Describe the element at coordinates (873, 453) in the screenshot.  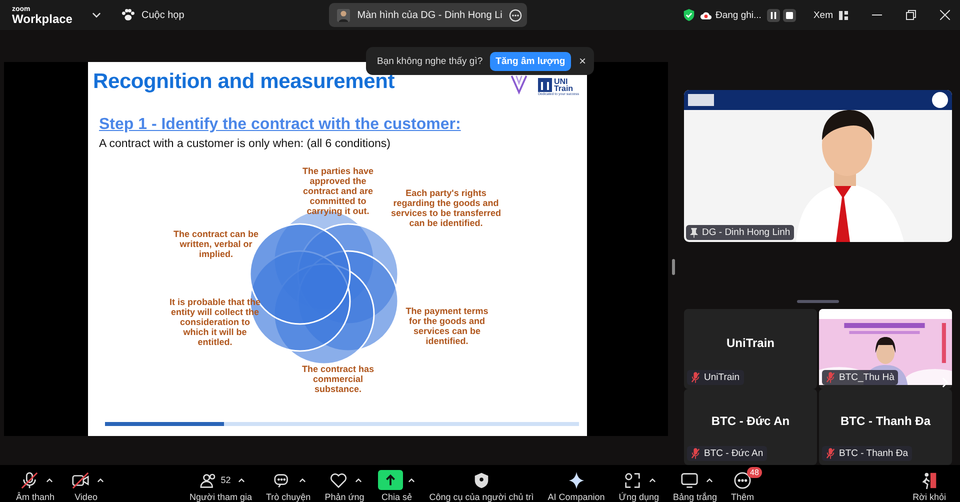
I see `participant-name: BTC - Thanh Đa` at that location.